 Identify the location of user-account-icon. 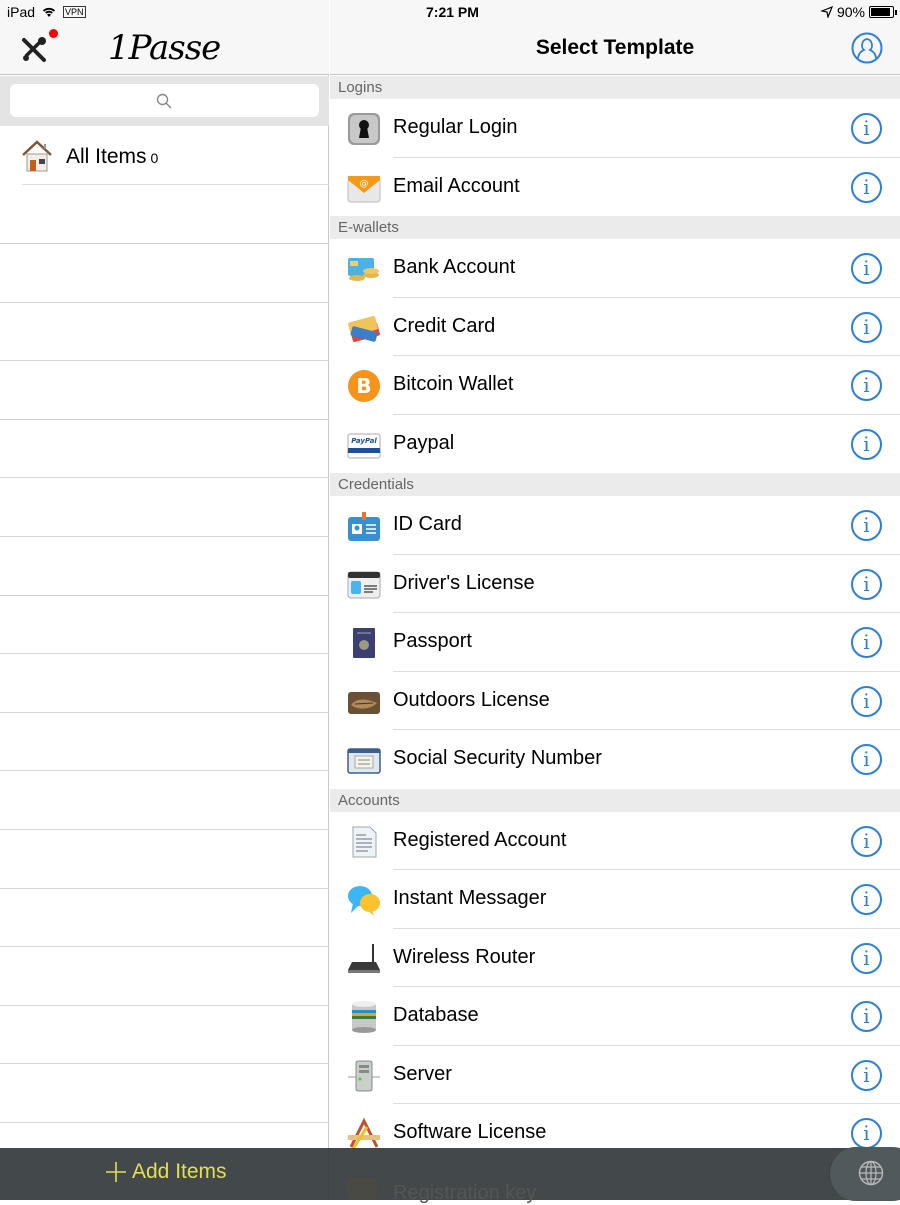
(867, 48).